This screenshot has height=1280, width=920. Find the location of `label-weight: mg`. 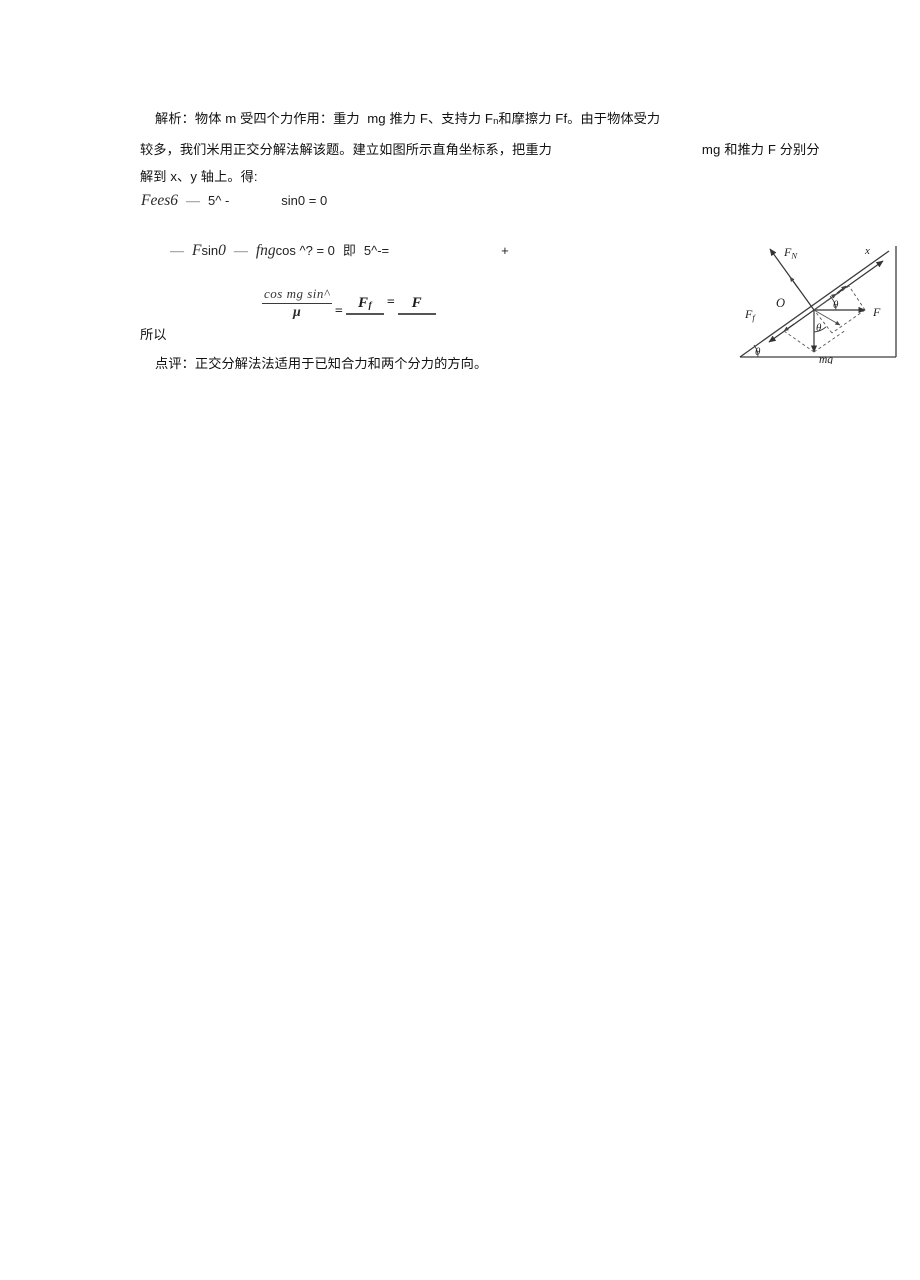

label-weight: mg is located at coordinates (826, 359).